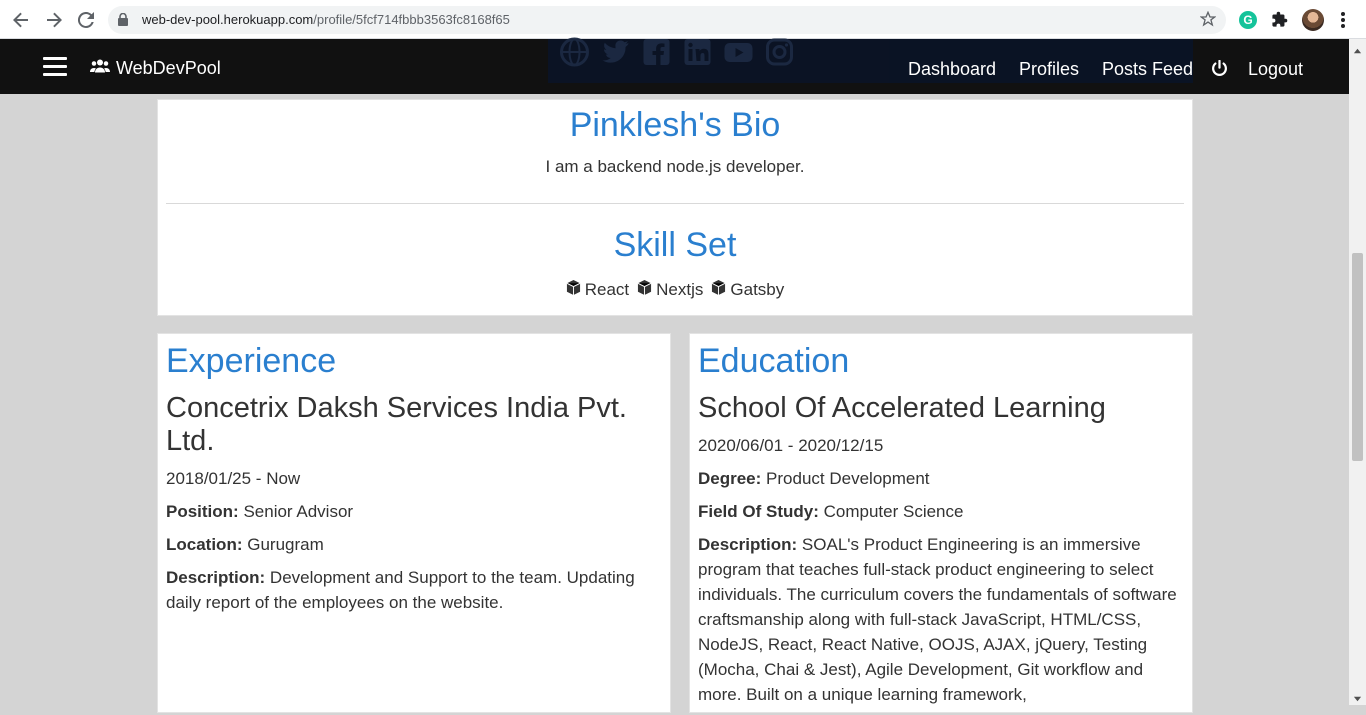 The height and width of the screenshot is (715, 1366). What do you see at coordinates (411, 19) in the screenshot?
I see `url-path: /profile/5fcf714fbbb3563fc8168f65` at bounding box center [411, 19].